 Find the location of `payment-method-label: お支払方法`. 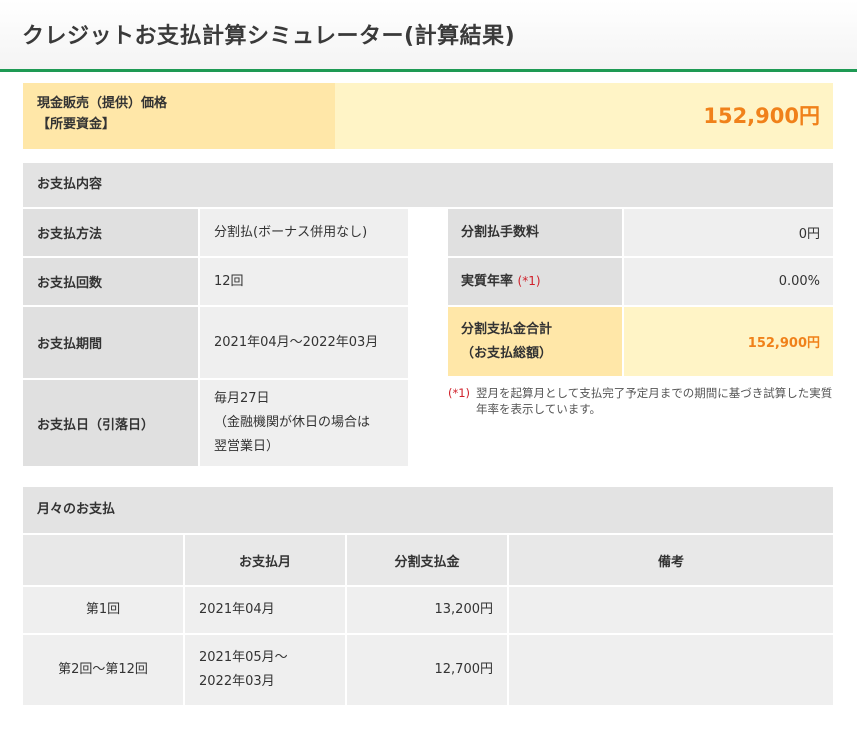

payment-method-label: お支払方法 is located at coordinates (111, 233).